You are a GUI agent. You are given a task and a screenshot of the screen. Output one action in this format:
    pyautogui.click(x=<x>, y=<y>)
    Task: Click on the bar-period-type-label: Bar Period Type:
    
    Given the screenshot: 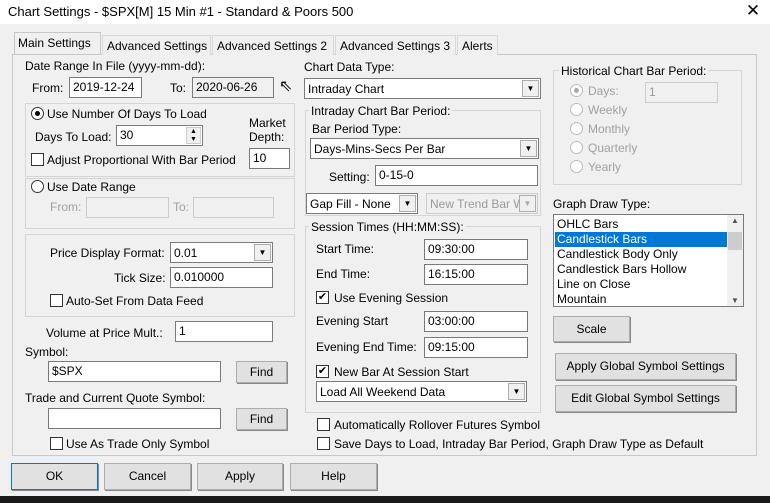 What is the action you would take?
    pyautogui.click(x=357, y=129)
    